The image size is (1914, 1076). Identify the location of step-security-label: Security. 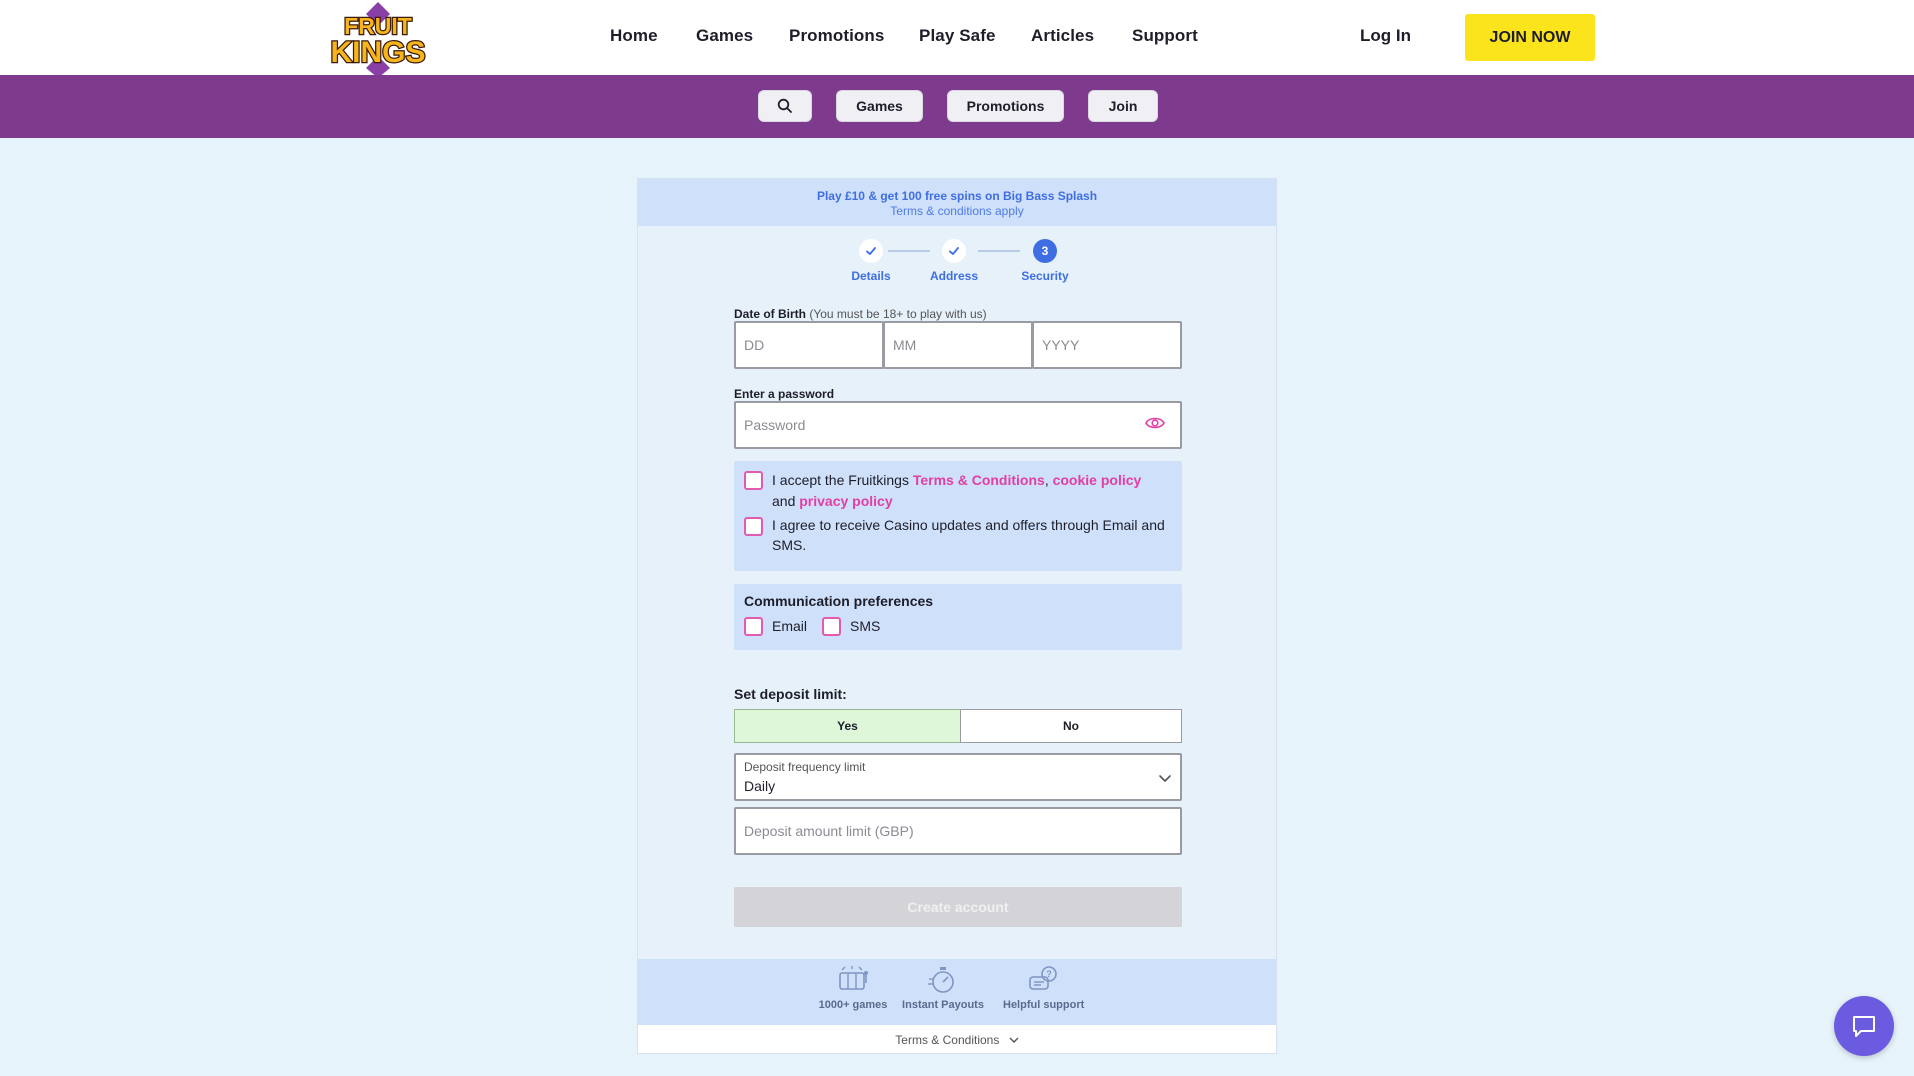
(1045, 276).